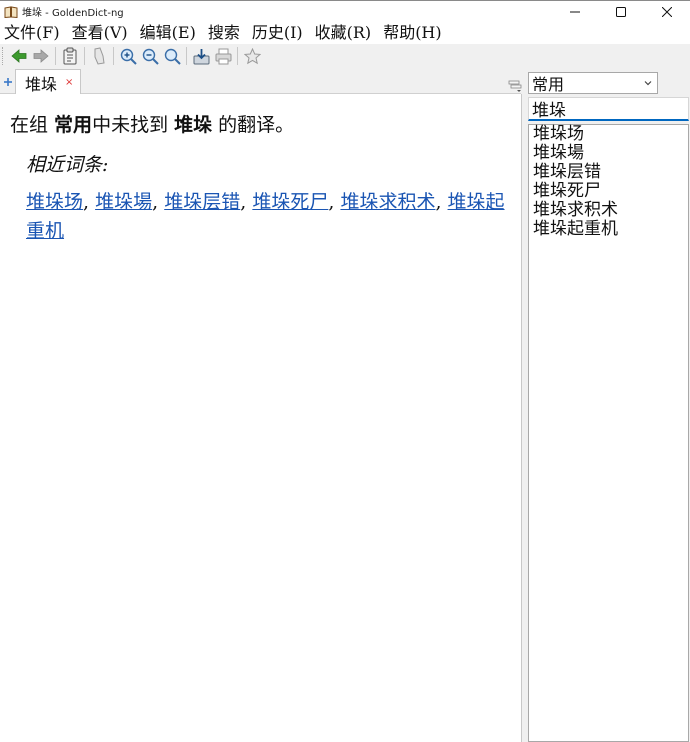 The width and height of the screenshot is (690, 742). What do you see at coordinates (265, 216) in the screenshot?
I see `similar-words-list: 堆垛场, 堆垛場, 堆垛层错, 堆垛死尸, 堆垛求积术, 堆垛起重机` at bounding box center [265, 216].